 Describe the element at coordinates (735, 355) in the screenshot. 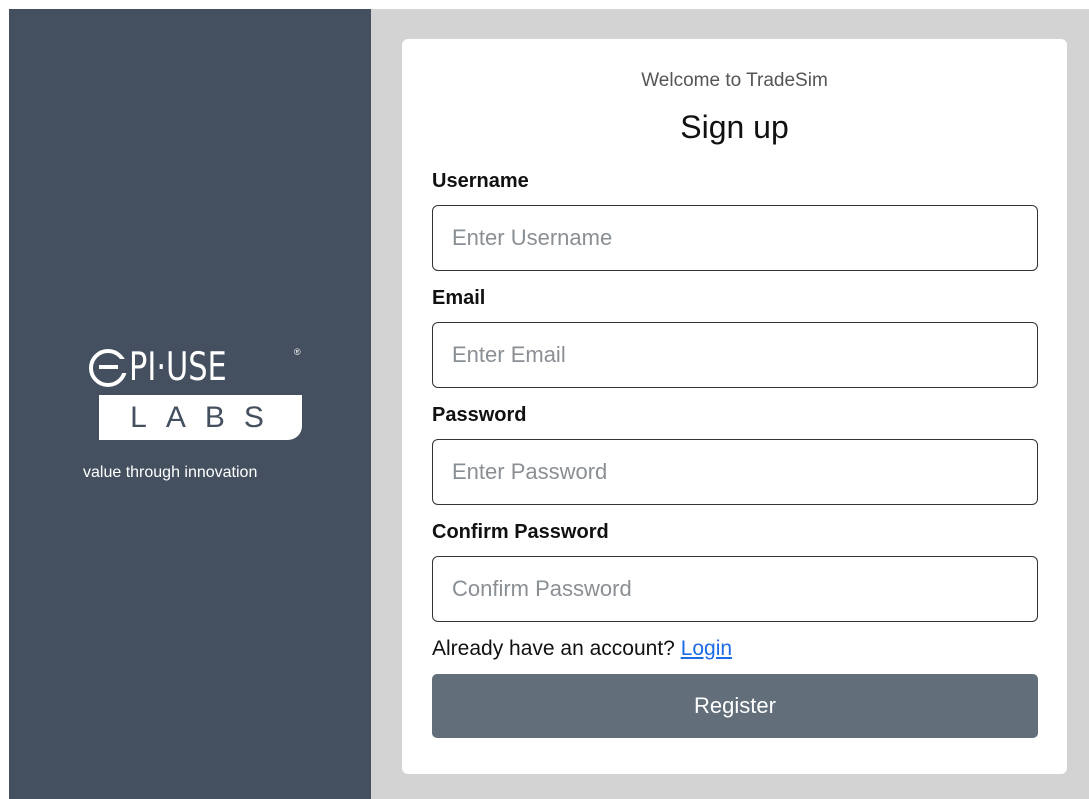

I see `email-input` at that location.